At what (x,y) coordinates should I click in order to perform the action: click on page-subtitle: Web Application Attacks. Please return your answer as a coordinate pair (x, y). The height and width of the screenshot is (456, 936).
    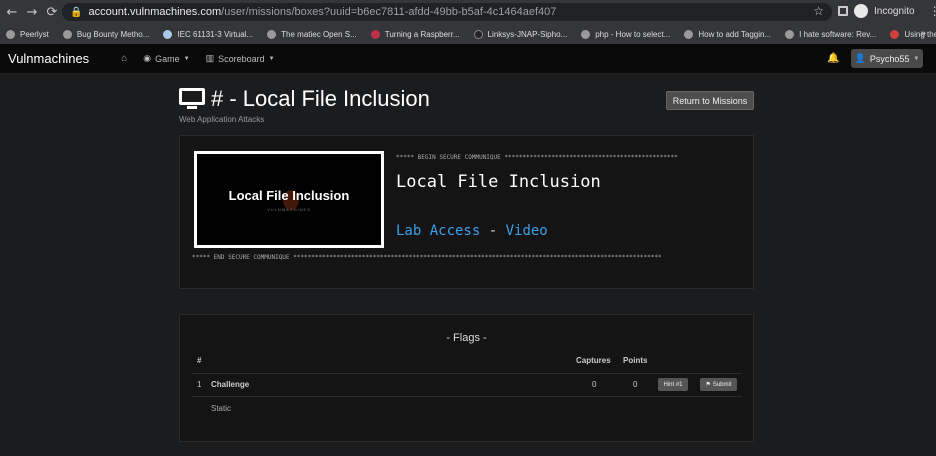
    Looking at the image, I should click on (222, 119).